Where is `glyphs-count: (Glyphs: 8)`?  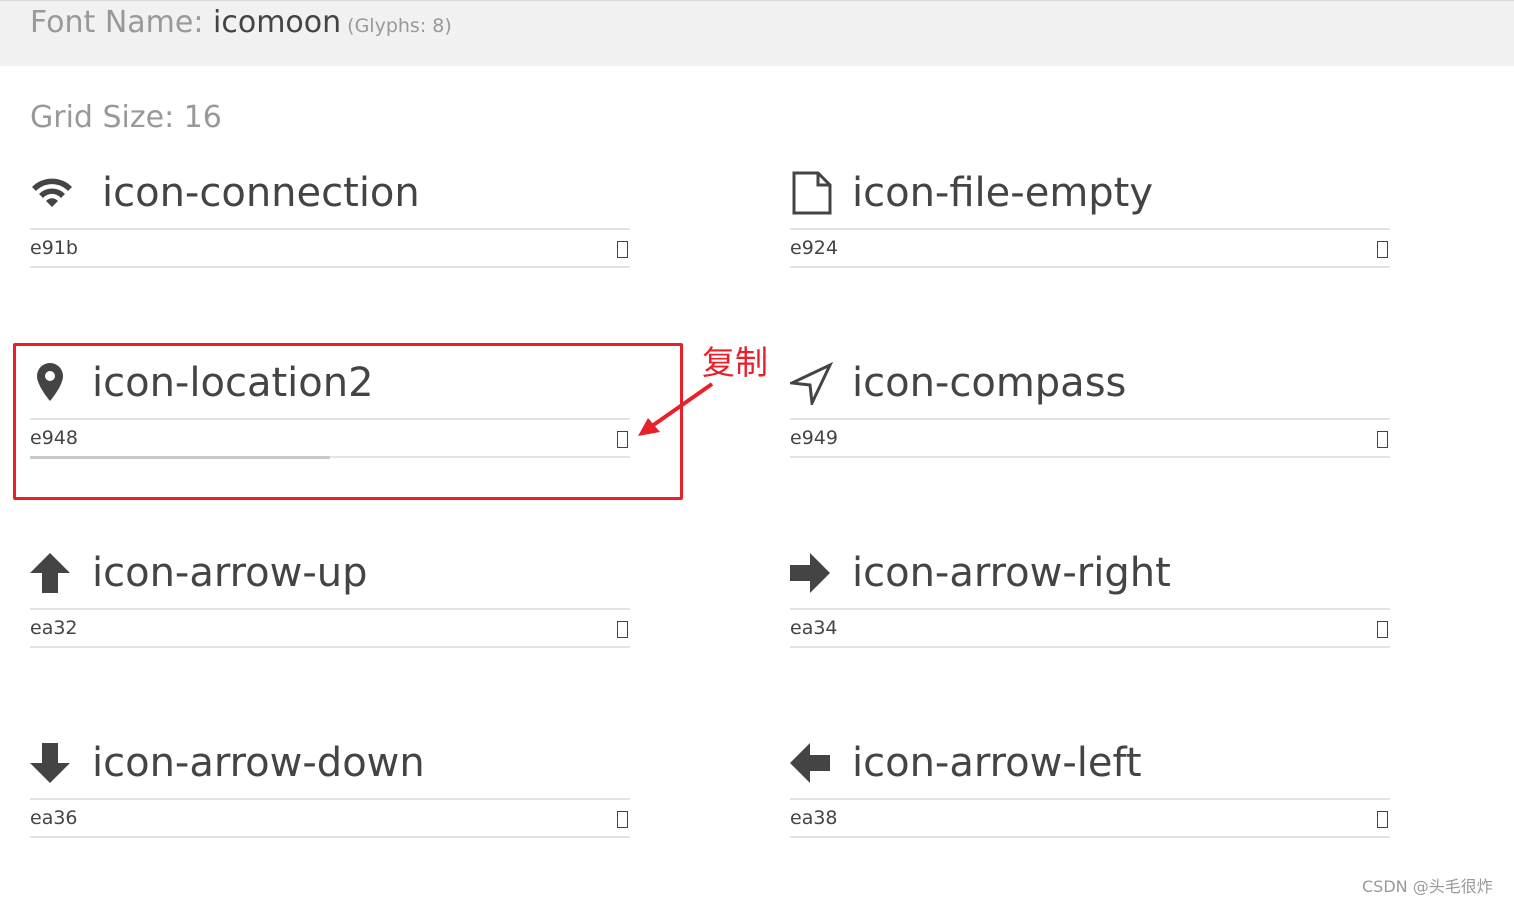
glyphs-count: (Glyphs: 8) is located at coordinates (399, 26).